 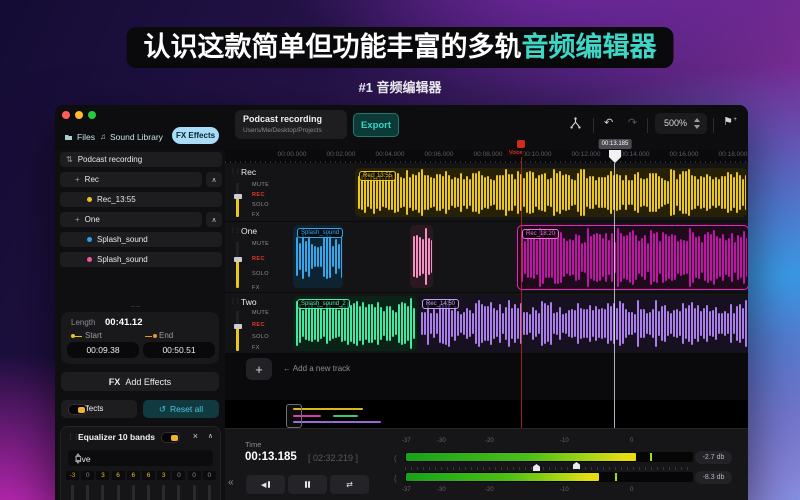 I want to click on start-time-field: 00:09.38, so click(x=103, y=350).